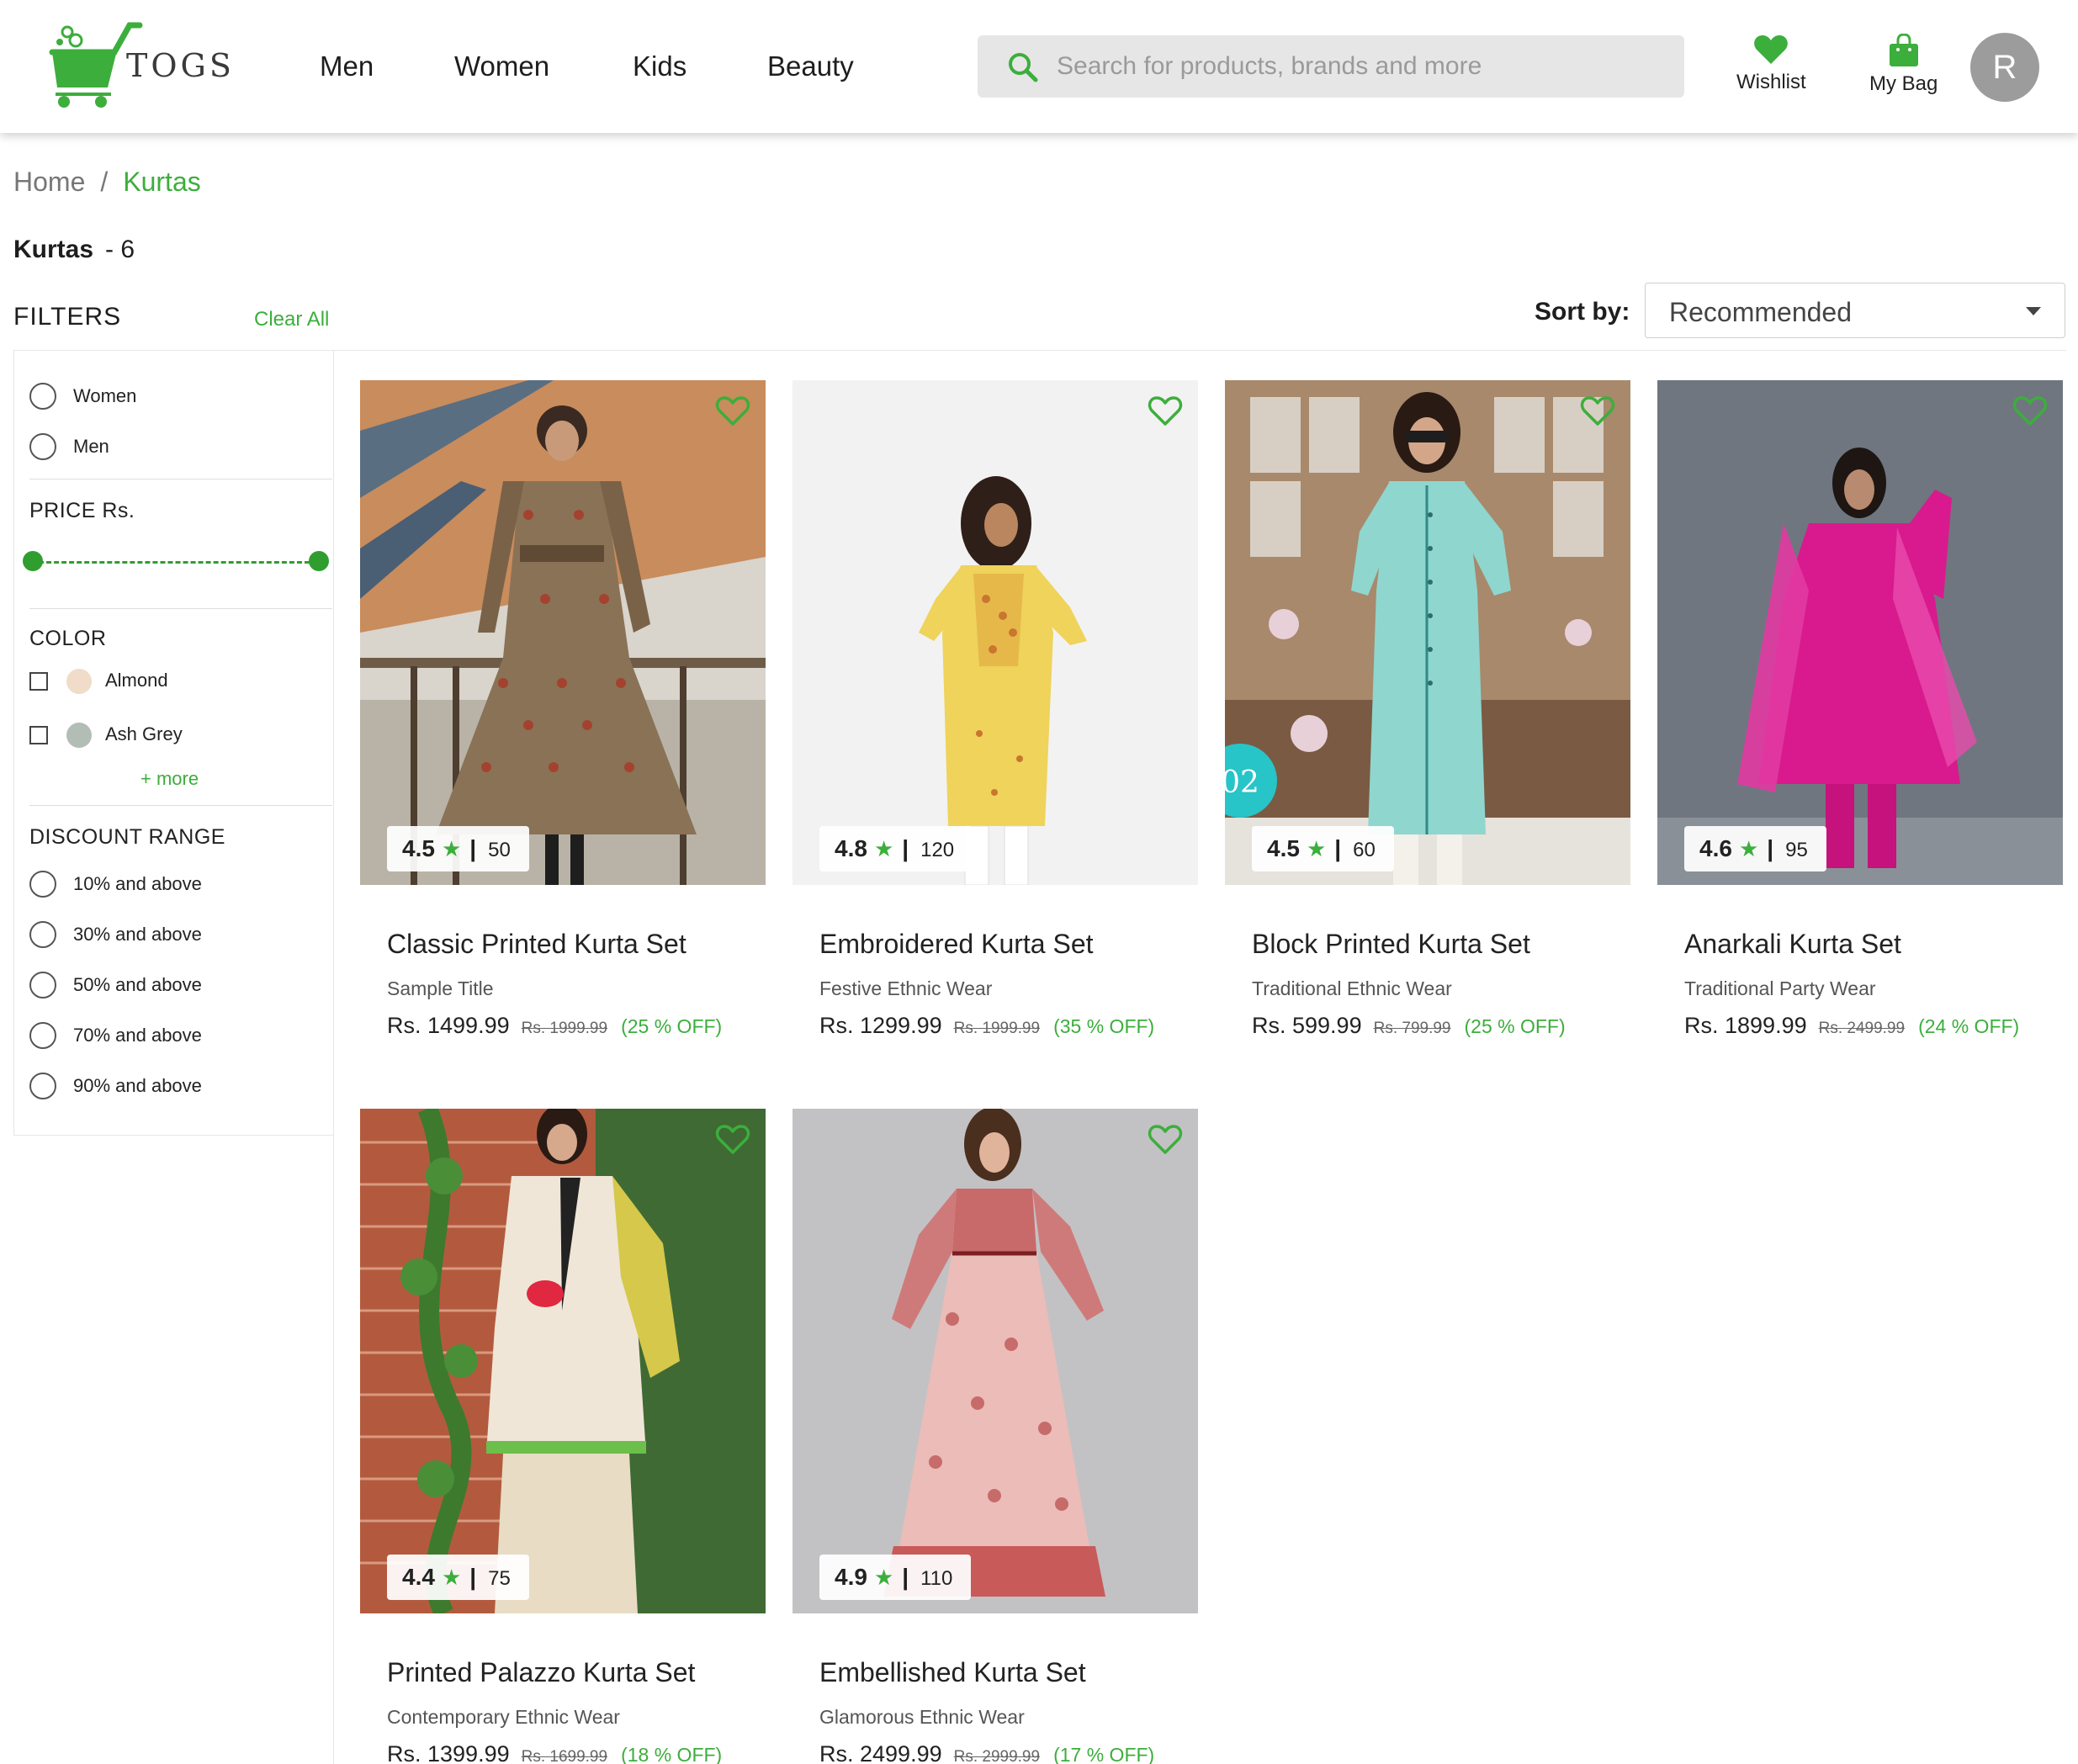  I want to click on search-icon, so click(1023, 67).